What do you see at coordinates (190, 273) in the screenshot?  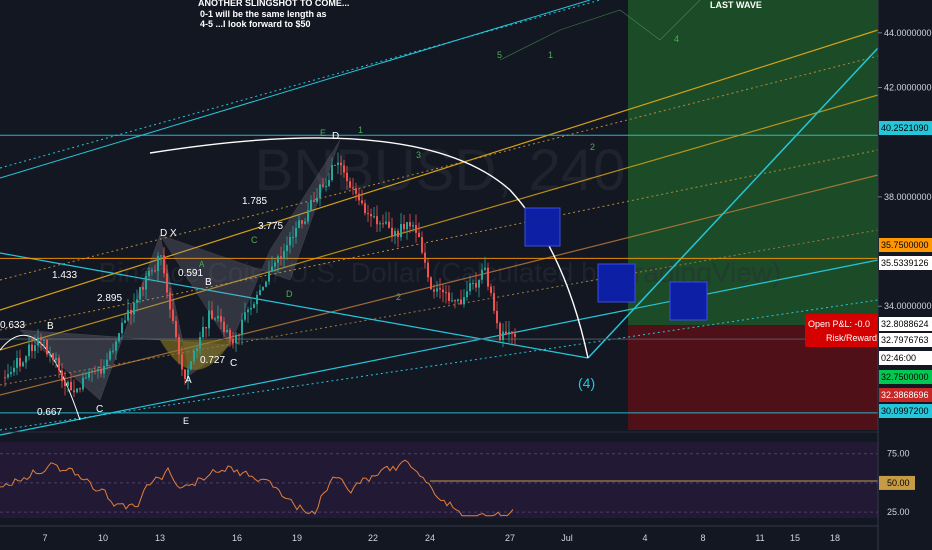 I see `pattern-label: 0.591` at bounding box center [190, 273].